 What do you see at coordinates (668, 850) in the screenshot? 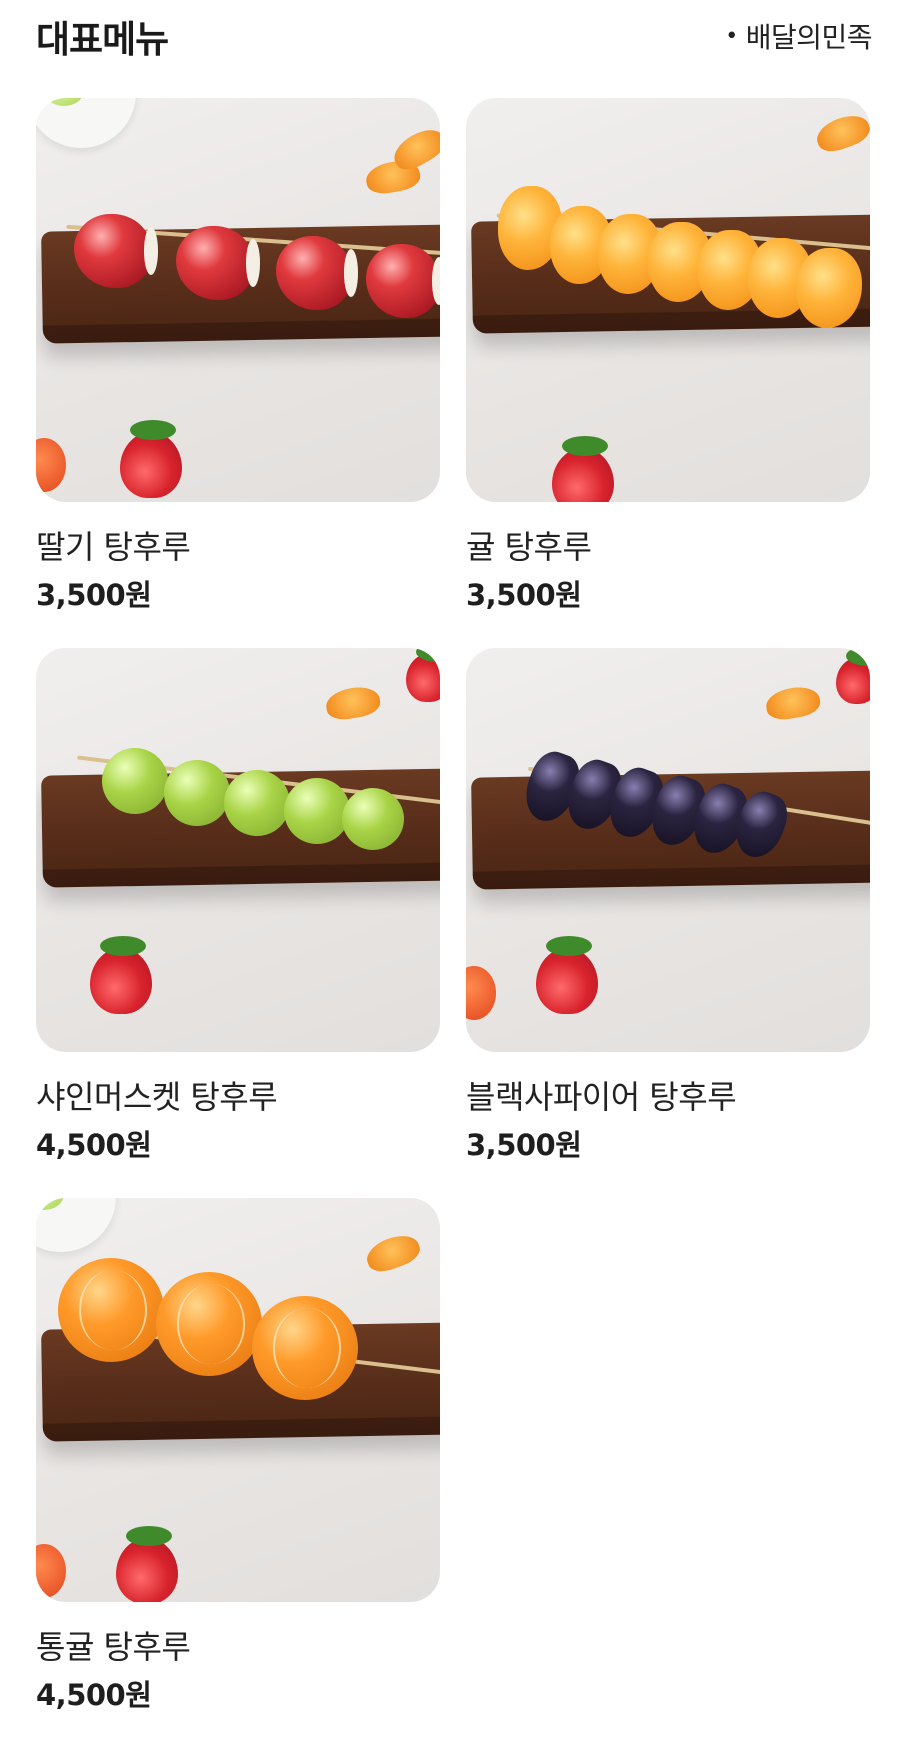
I see `black-sapphire-tanghulu-image` at bounding box center [668, 850].